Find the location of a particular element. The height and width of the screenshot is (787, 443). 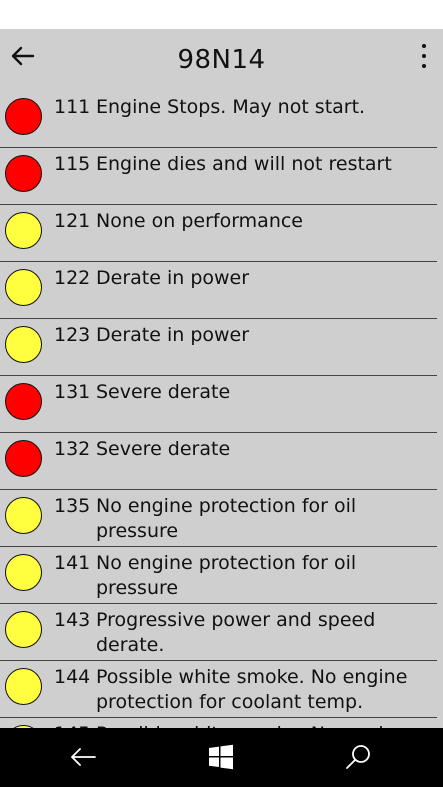

fault-code: 115 is located at coordinates (72, 164).